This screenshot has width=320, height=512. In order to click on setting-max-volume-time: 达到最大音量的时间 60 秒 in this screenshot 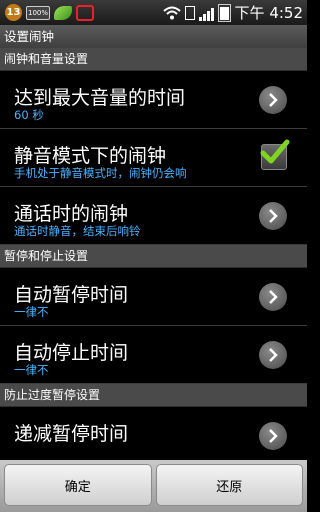, I will do `click(153, 100)`.